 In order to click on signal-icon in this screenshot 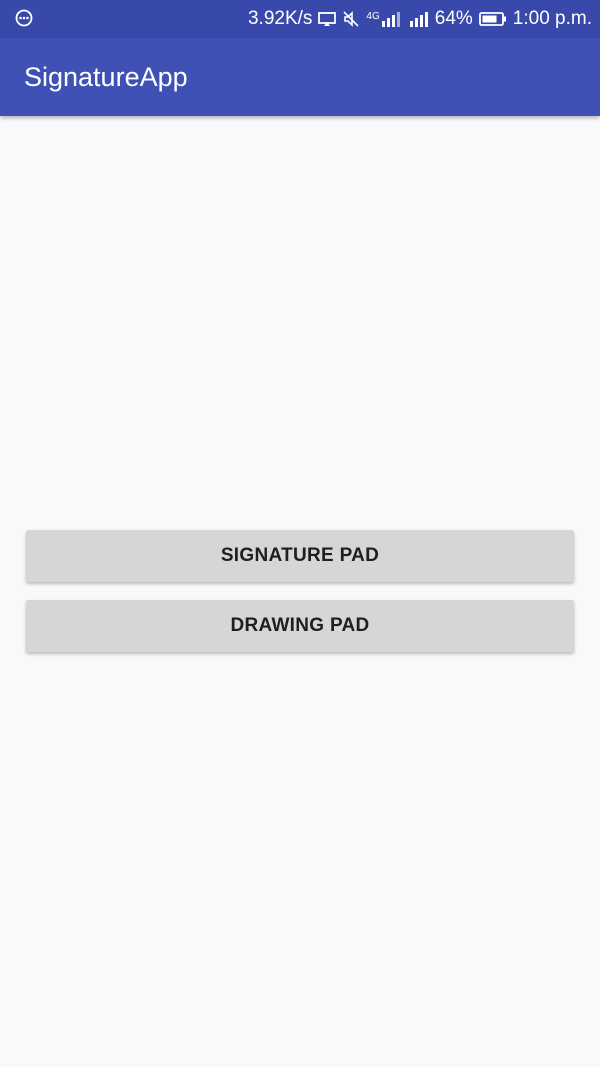, I will do `click(419, 19)`.